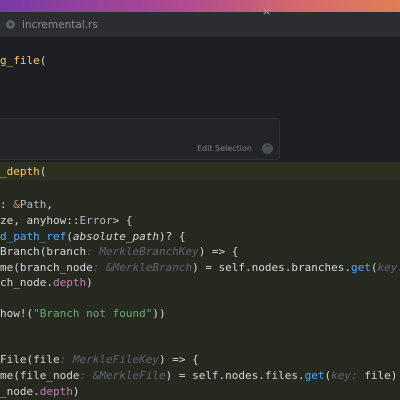 The width and height of the screenshot is (400, 400). I want to click on rust-file-icon, so click(10, 24).